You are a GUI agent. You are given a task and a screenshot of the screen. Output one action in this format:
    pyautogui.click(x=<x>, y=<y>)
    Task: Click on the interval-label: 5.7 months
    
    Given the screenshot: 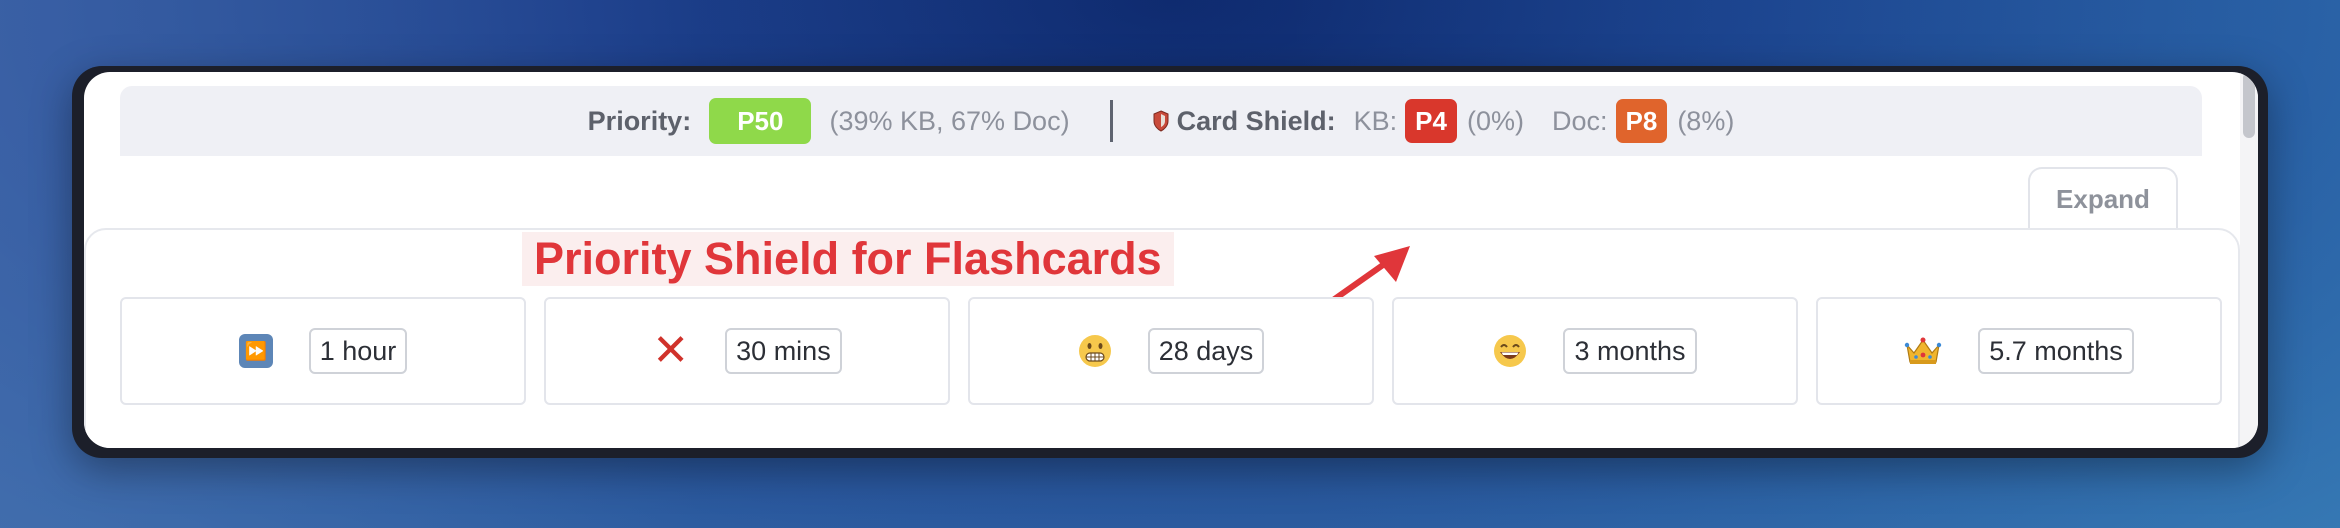 What is the action you would take?
    pyautogui.click(x=2056, y=351)
    